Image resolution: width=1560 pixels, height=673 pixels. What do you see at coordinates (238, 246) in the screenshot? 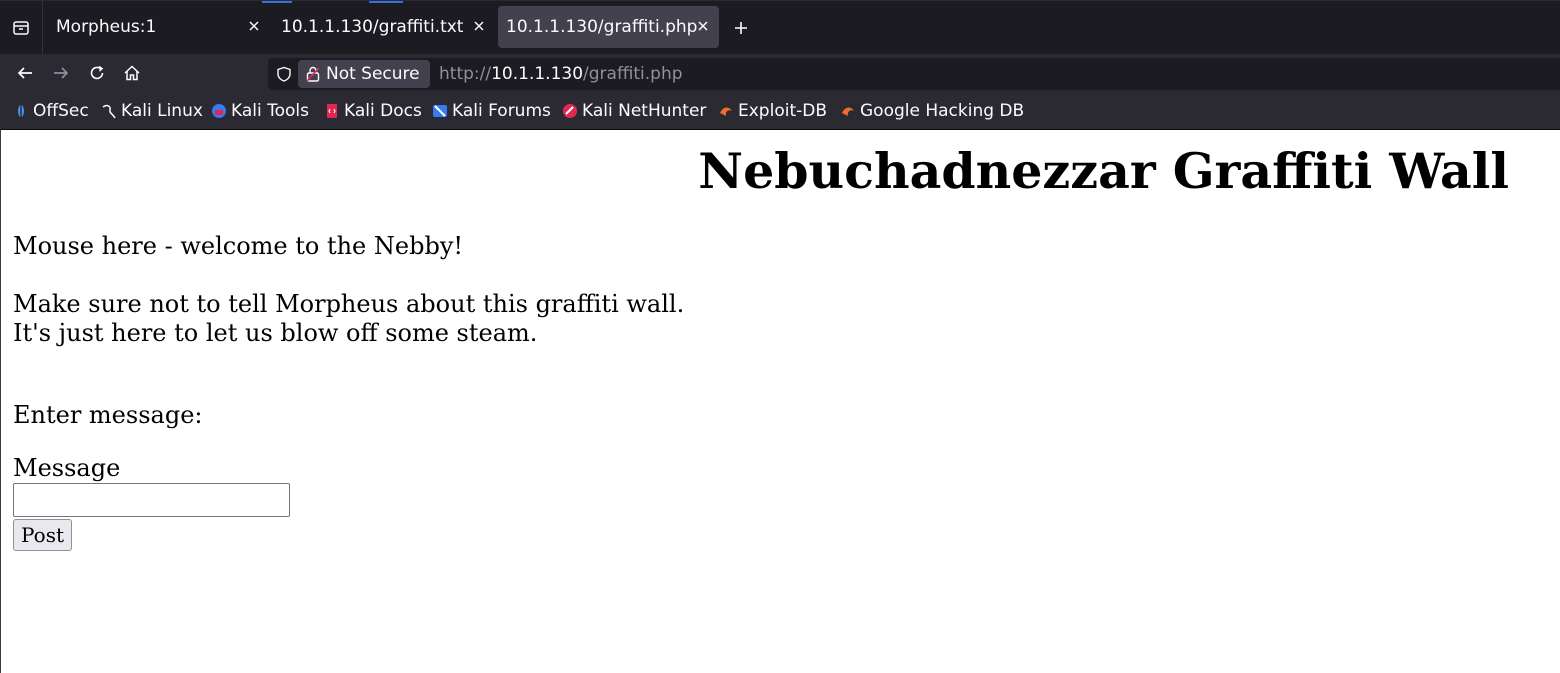
I see `welcome-message: Mouse here - welcome to the Nebby!` at bounding box center [238, 246].